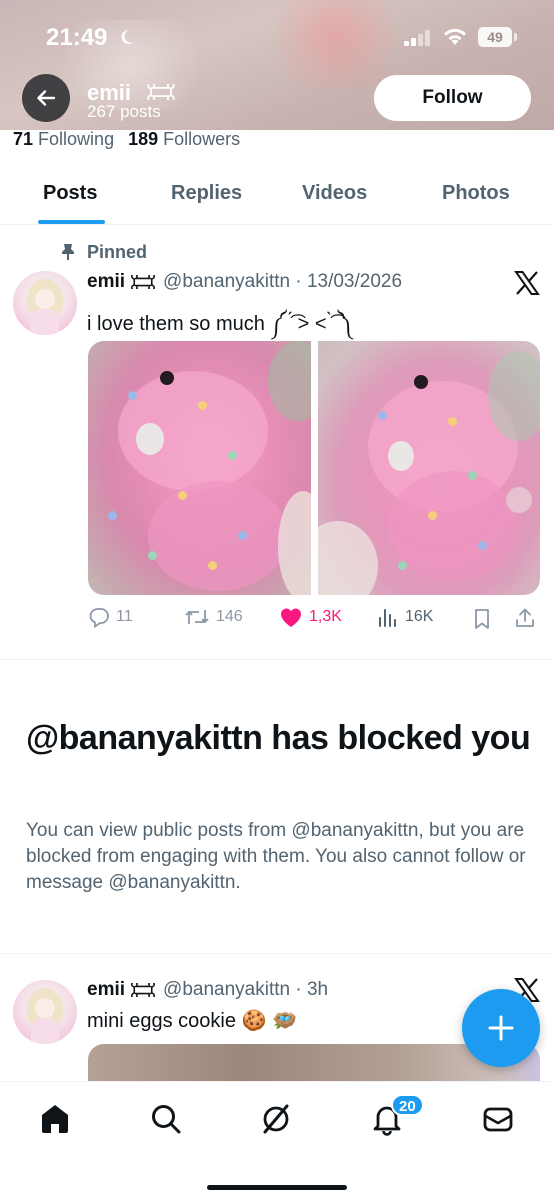  What do you see at coordinates (197, 617) in the screenshot?
I see `repost-icon` at bounding box center [197, 617].